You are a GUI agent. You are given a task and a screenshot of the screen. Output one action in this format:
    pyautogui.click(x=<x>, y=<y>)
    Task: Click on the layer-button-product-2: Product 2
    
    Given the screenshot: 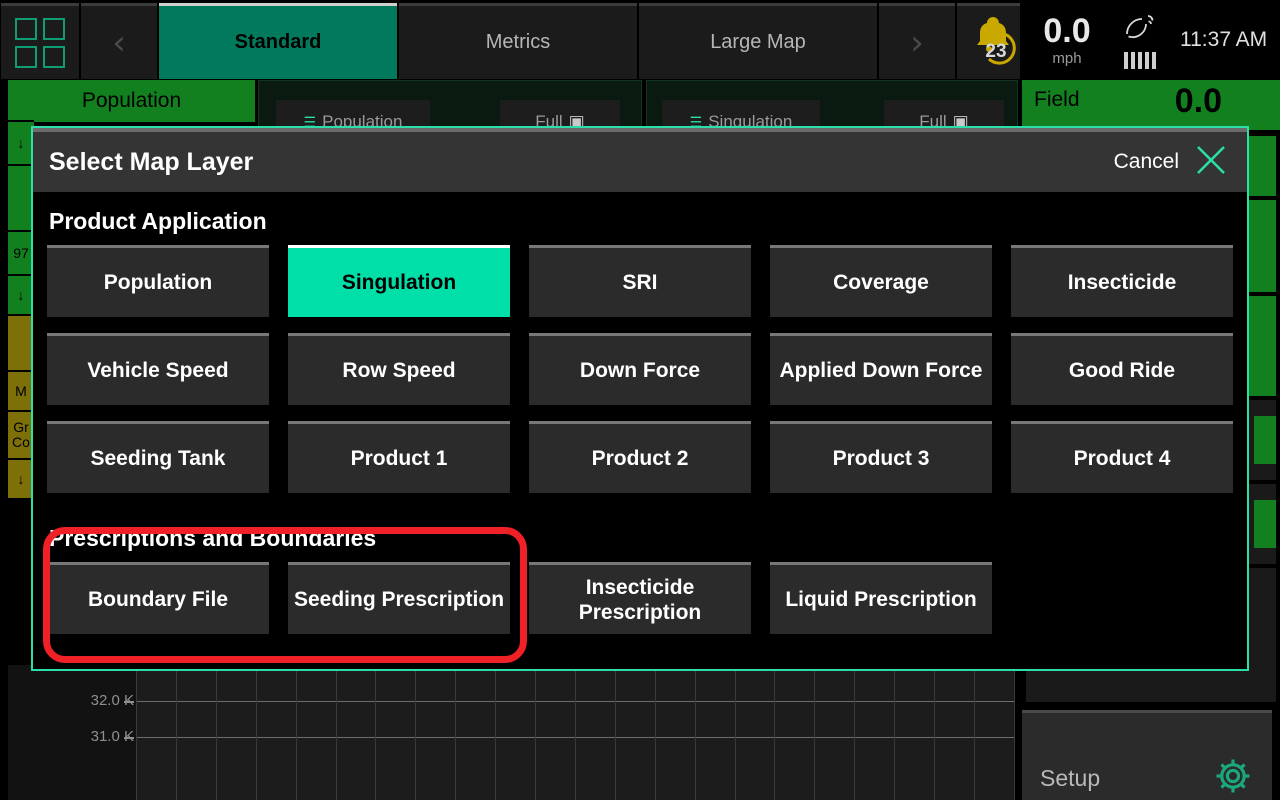 What is the action you would take?
    pyautogui.click(x=640, y=457)
    